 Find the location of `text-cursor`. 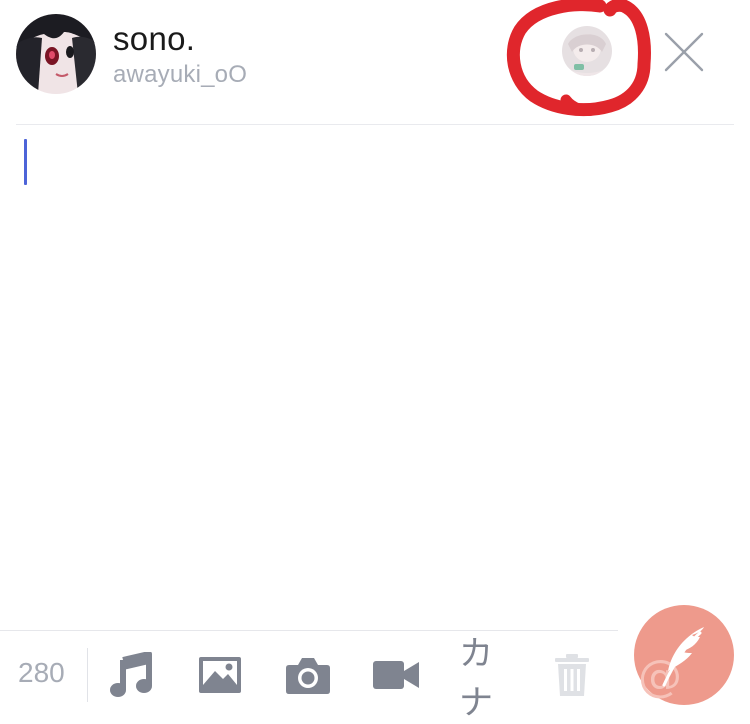

text-cursor is located at coordinates (25, 162).